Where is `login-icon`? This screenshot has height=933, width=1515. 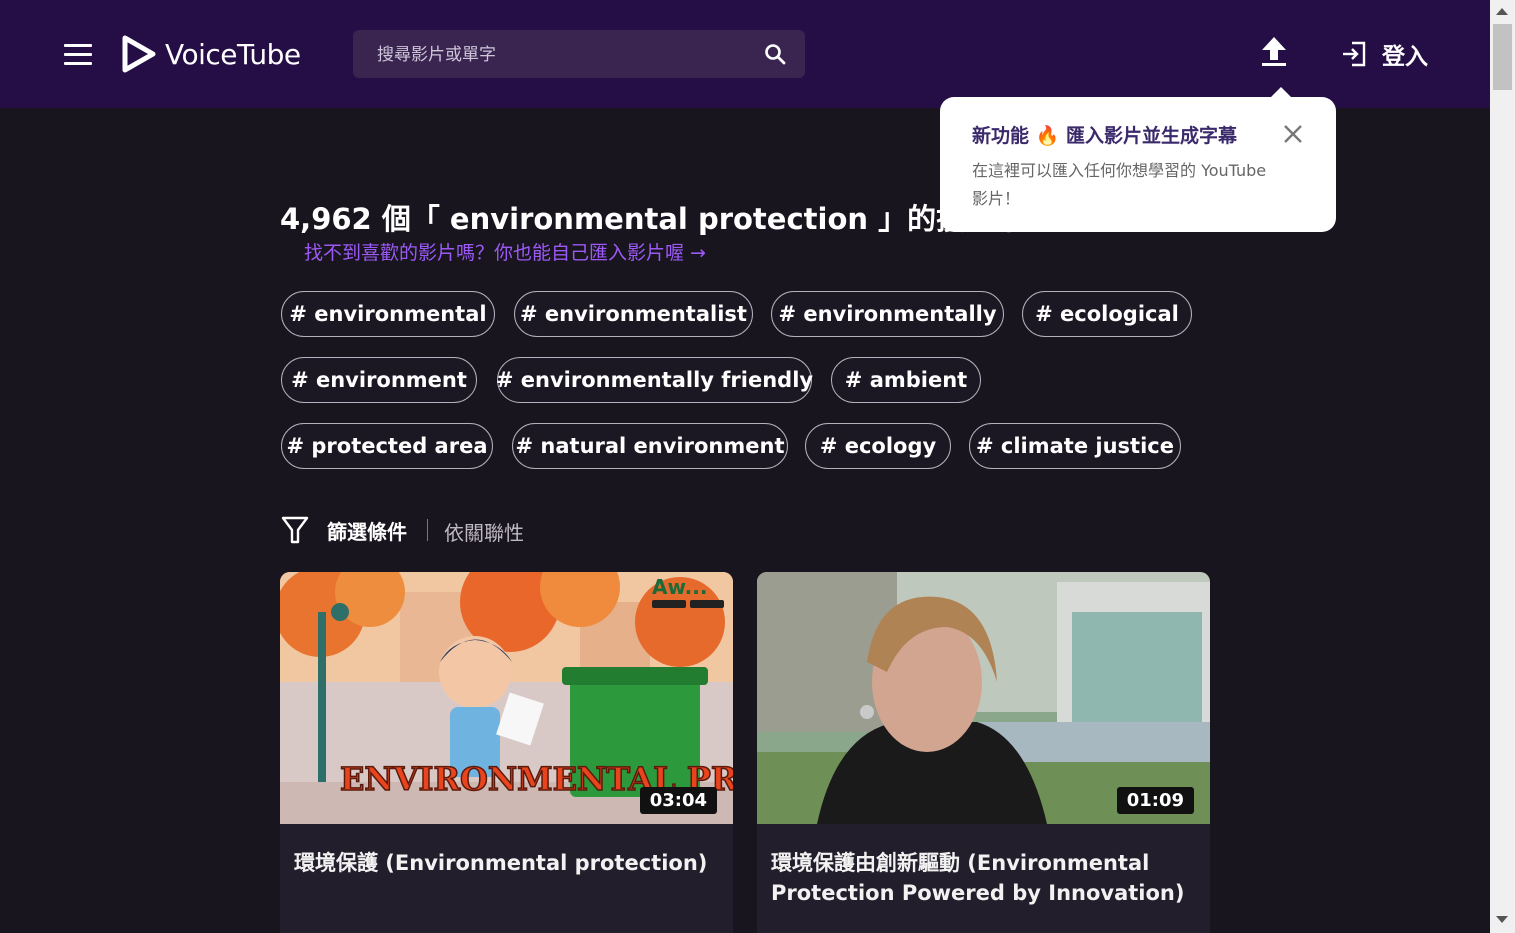
login-icon is located at coordinates (1354, 54).